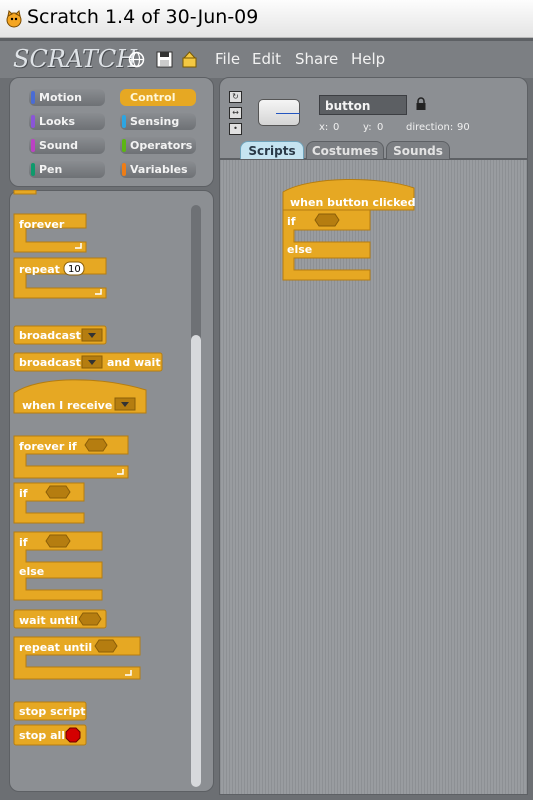 This screenshot has height=800, width=533. Describe the element at coordinates (418, 150) in the screenshot. I see `tab-sounds: Sounds` at that location.